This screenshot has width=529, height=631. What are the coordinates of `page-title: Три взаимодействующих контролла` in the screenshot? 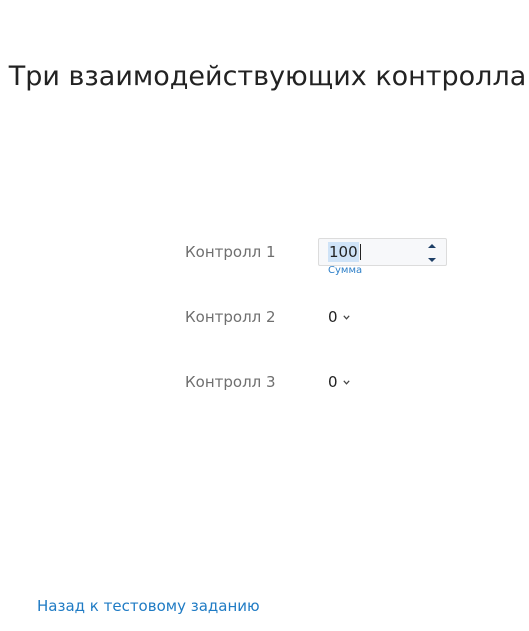 It's located at (267, 76).